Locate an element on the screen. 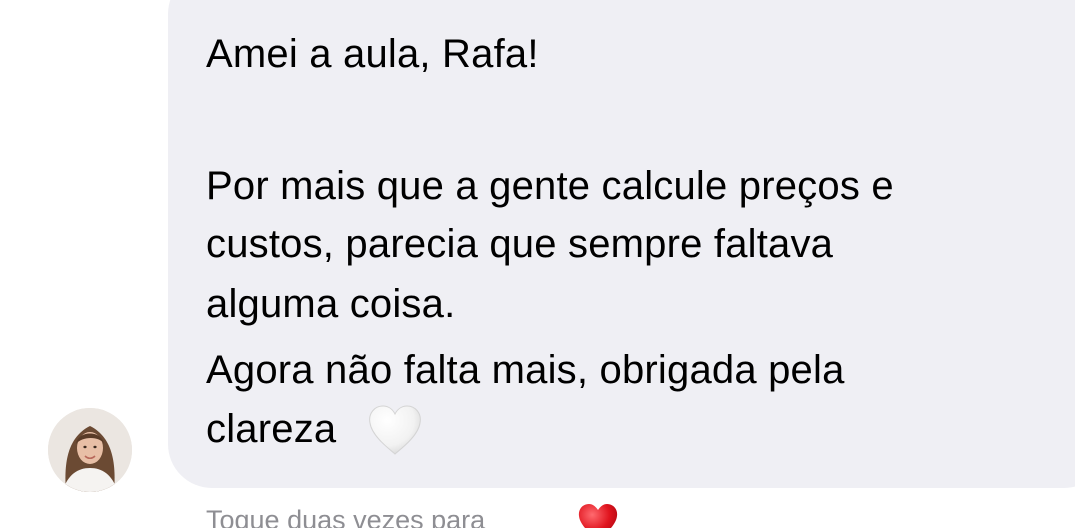 The width and height of the screenshot is (1075, 528). message-line-1: Amei a aula, Rafa! is located at coordinates (372, 54).